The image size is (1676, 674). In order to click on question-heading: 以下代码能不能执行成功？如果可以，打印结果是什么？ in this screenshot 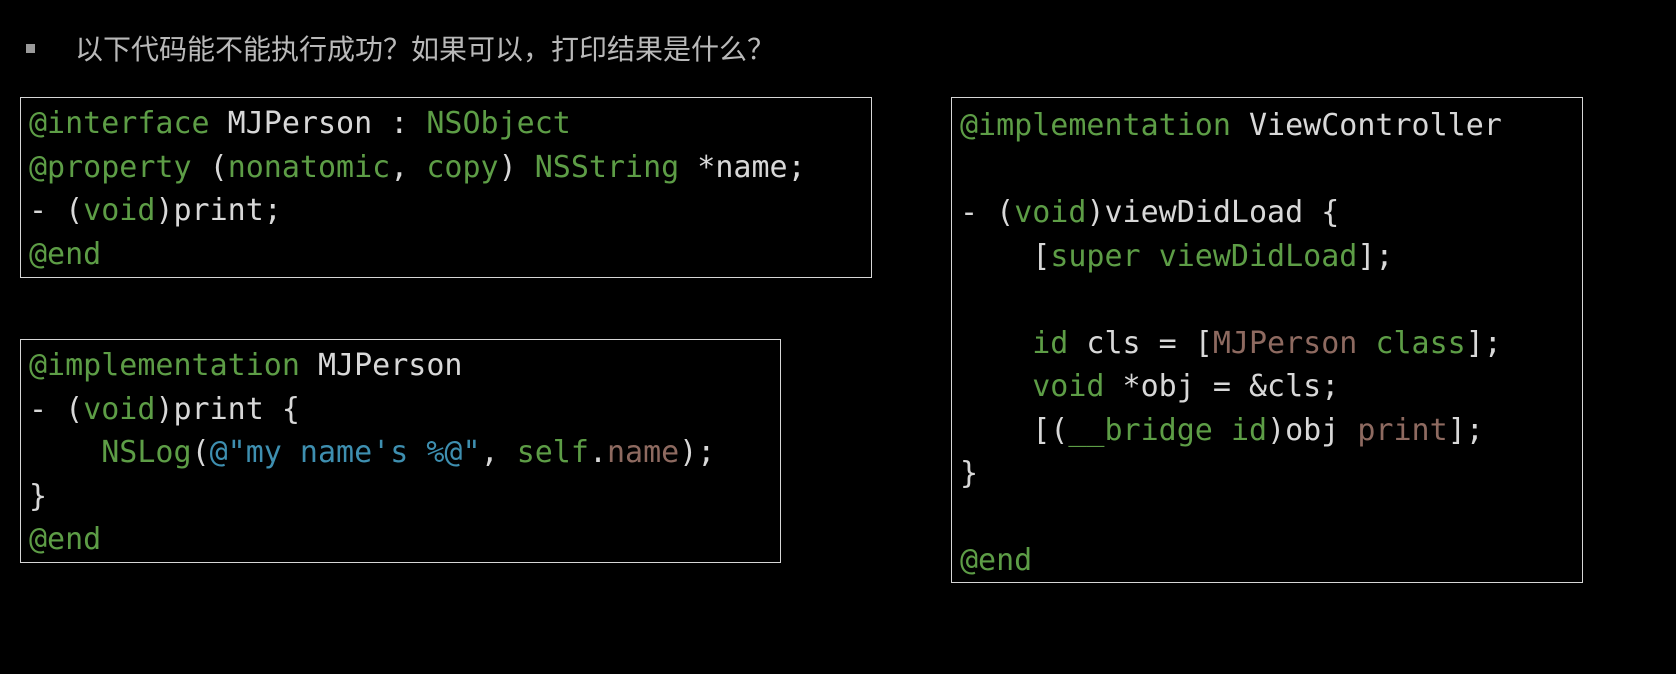, I will do `click(400, 48)`.